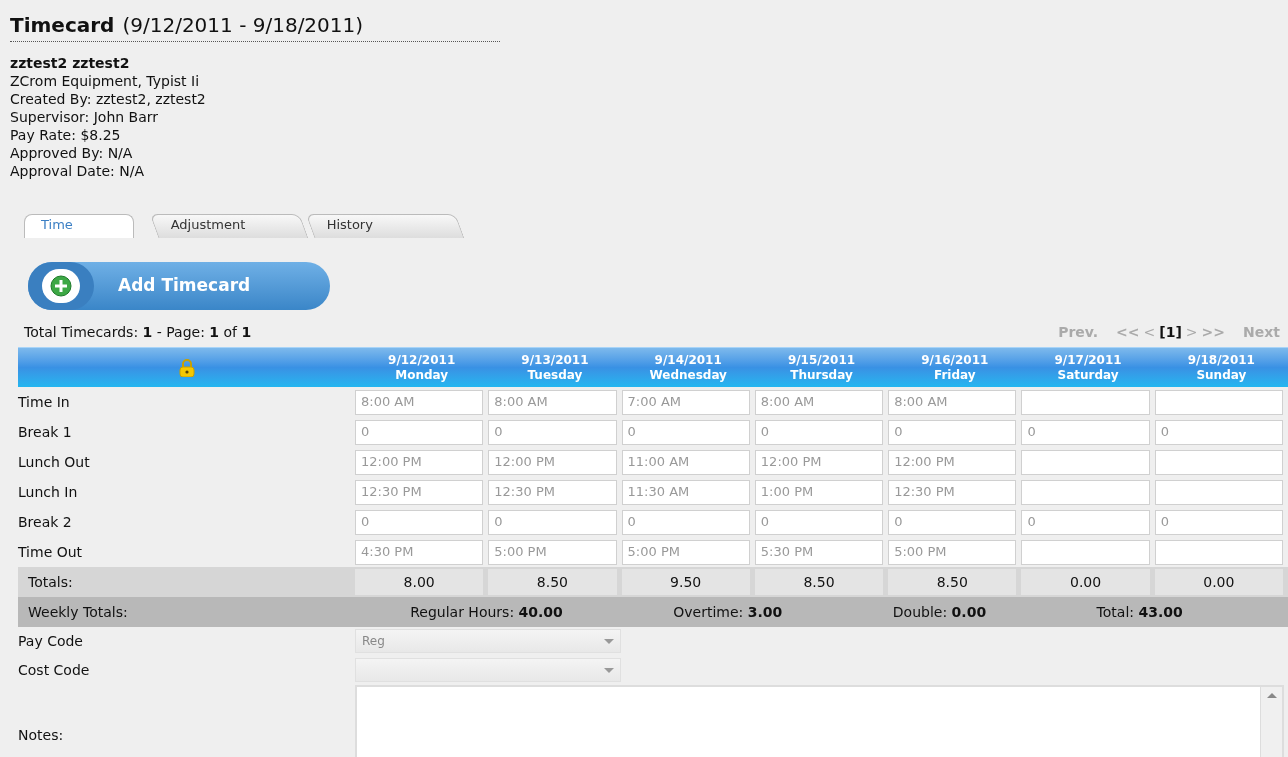  I want to click on pager-link: [1], so click(1170, 332).